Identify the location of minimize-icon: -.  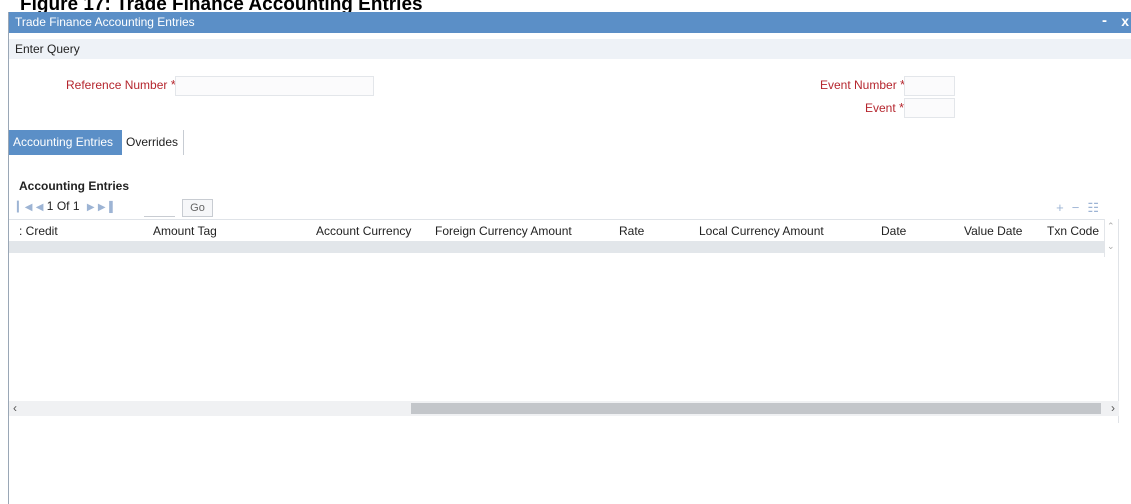
(1104, 20).